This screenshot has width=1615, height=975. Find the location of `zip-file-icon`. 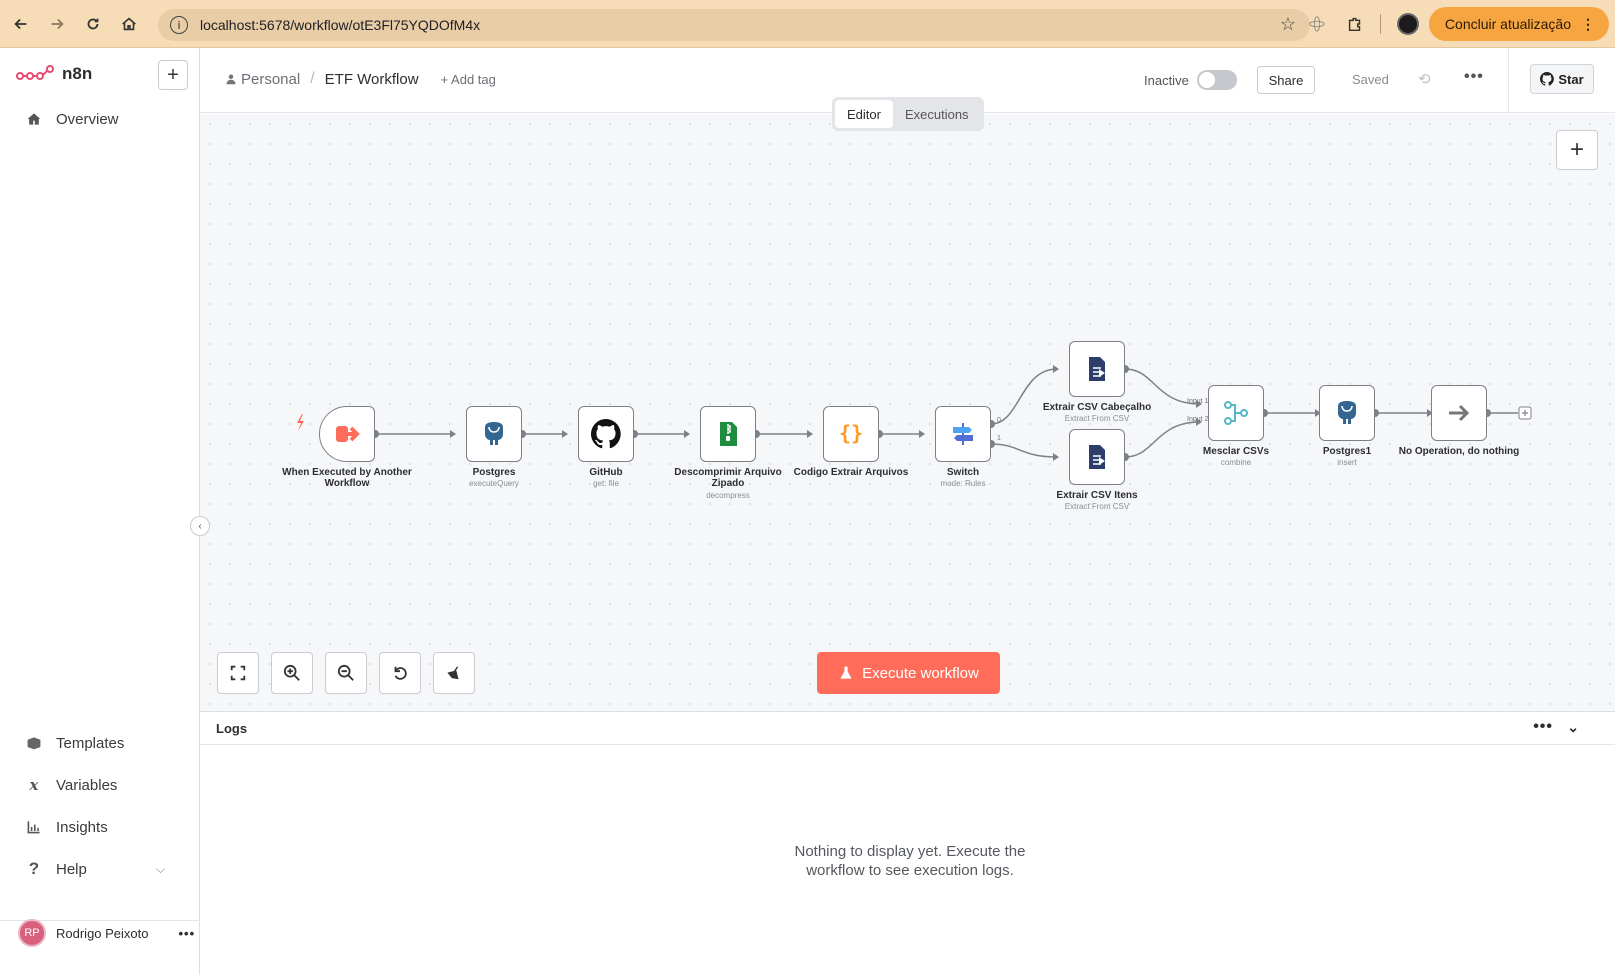

zip-file-icon is located at coordinates (728, 434).